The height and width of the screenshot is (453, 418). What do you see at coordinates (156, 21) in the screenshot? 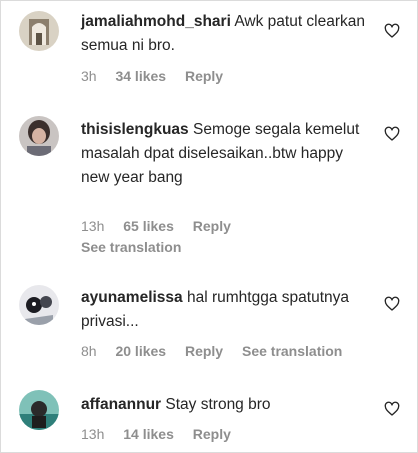
I see `comment-username: jamaliahmohd_shari` at bounding box center [156, 21].